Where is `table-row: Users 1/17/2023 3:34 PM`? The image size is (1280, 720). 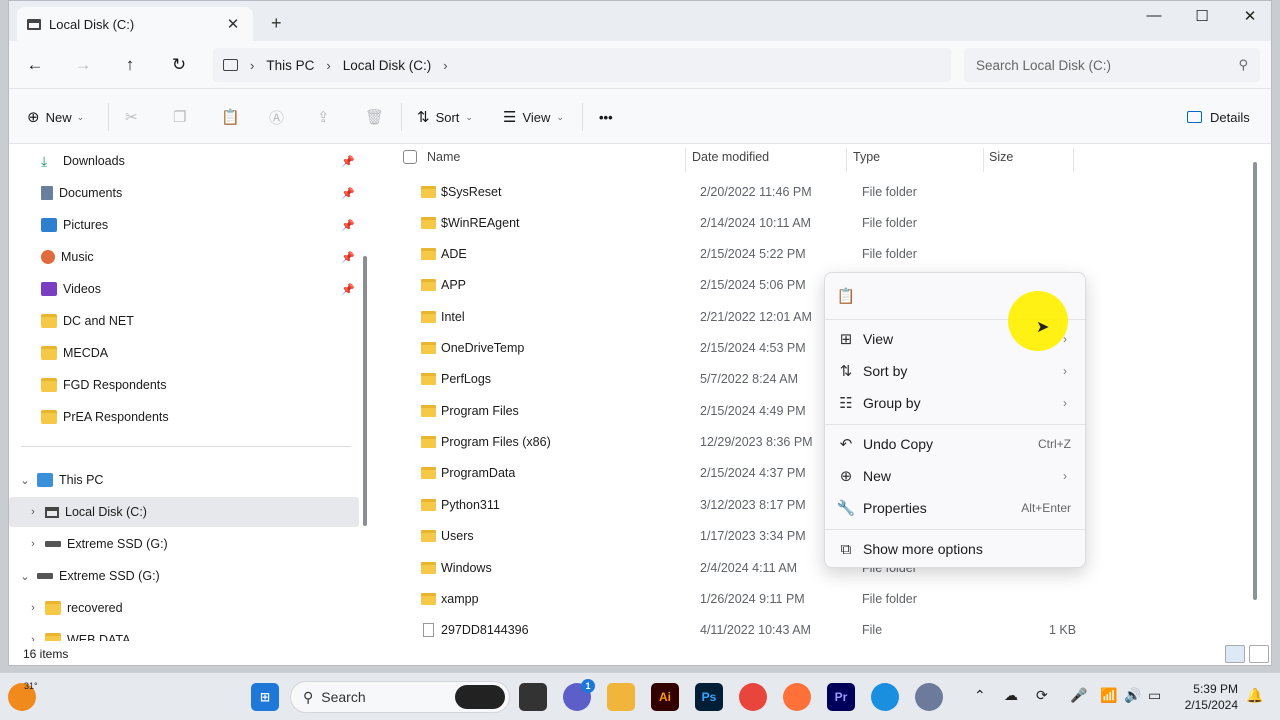
table-row: Users 1/17/2023 3:34 PM is located at coordinates (823, 536).